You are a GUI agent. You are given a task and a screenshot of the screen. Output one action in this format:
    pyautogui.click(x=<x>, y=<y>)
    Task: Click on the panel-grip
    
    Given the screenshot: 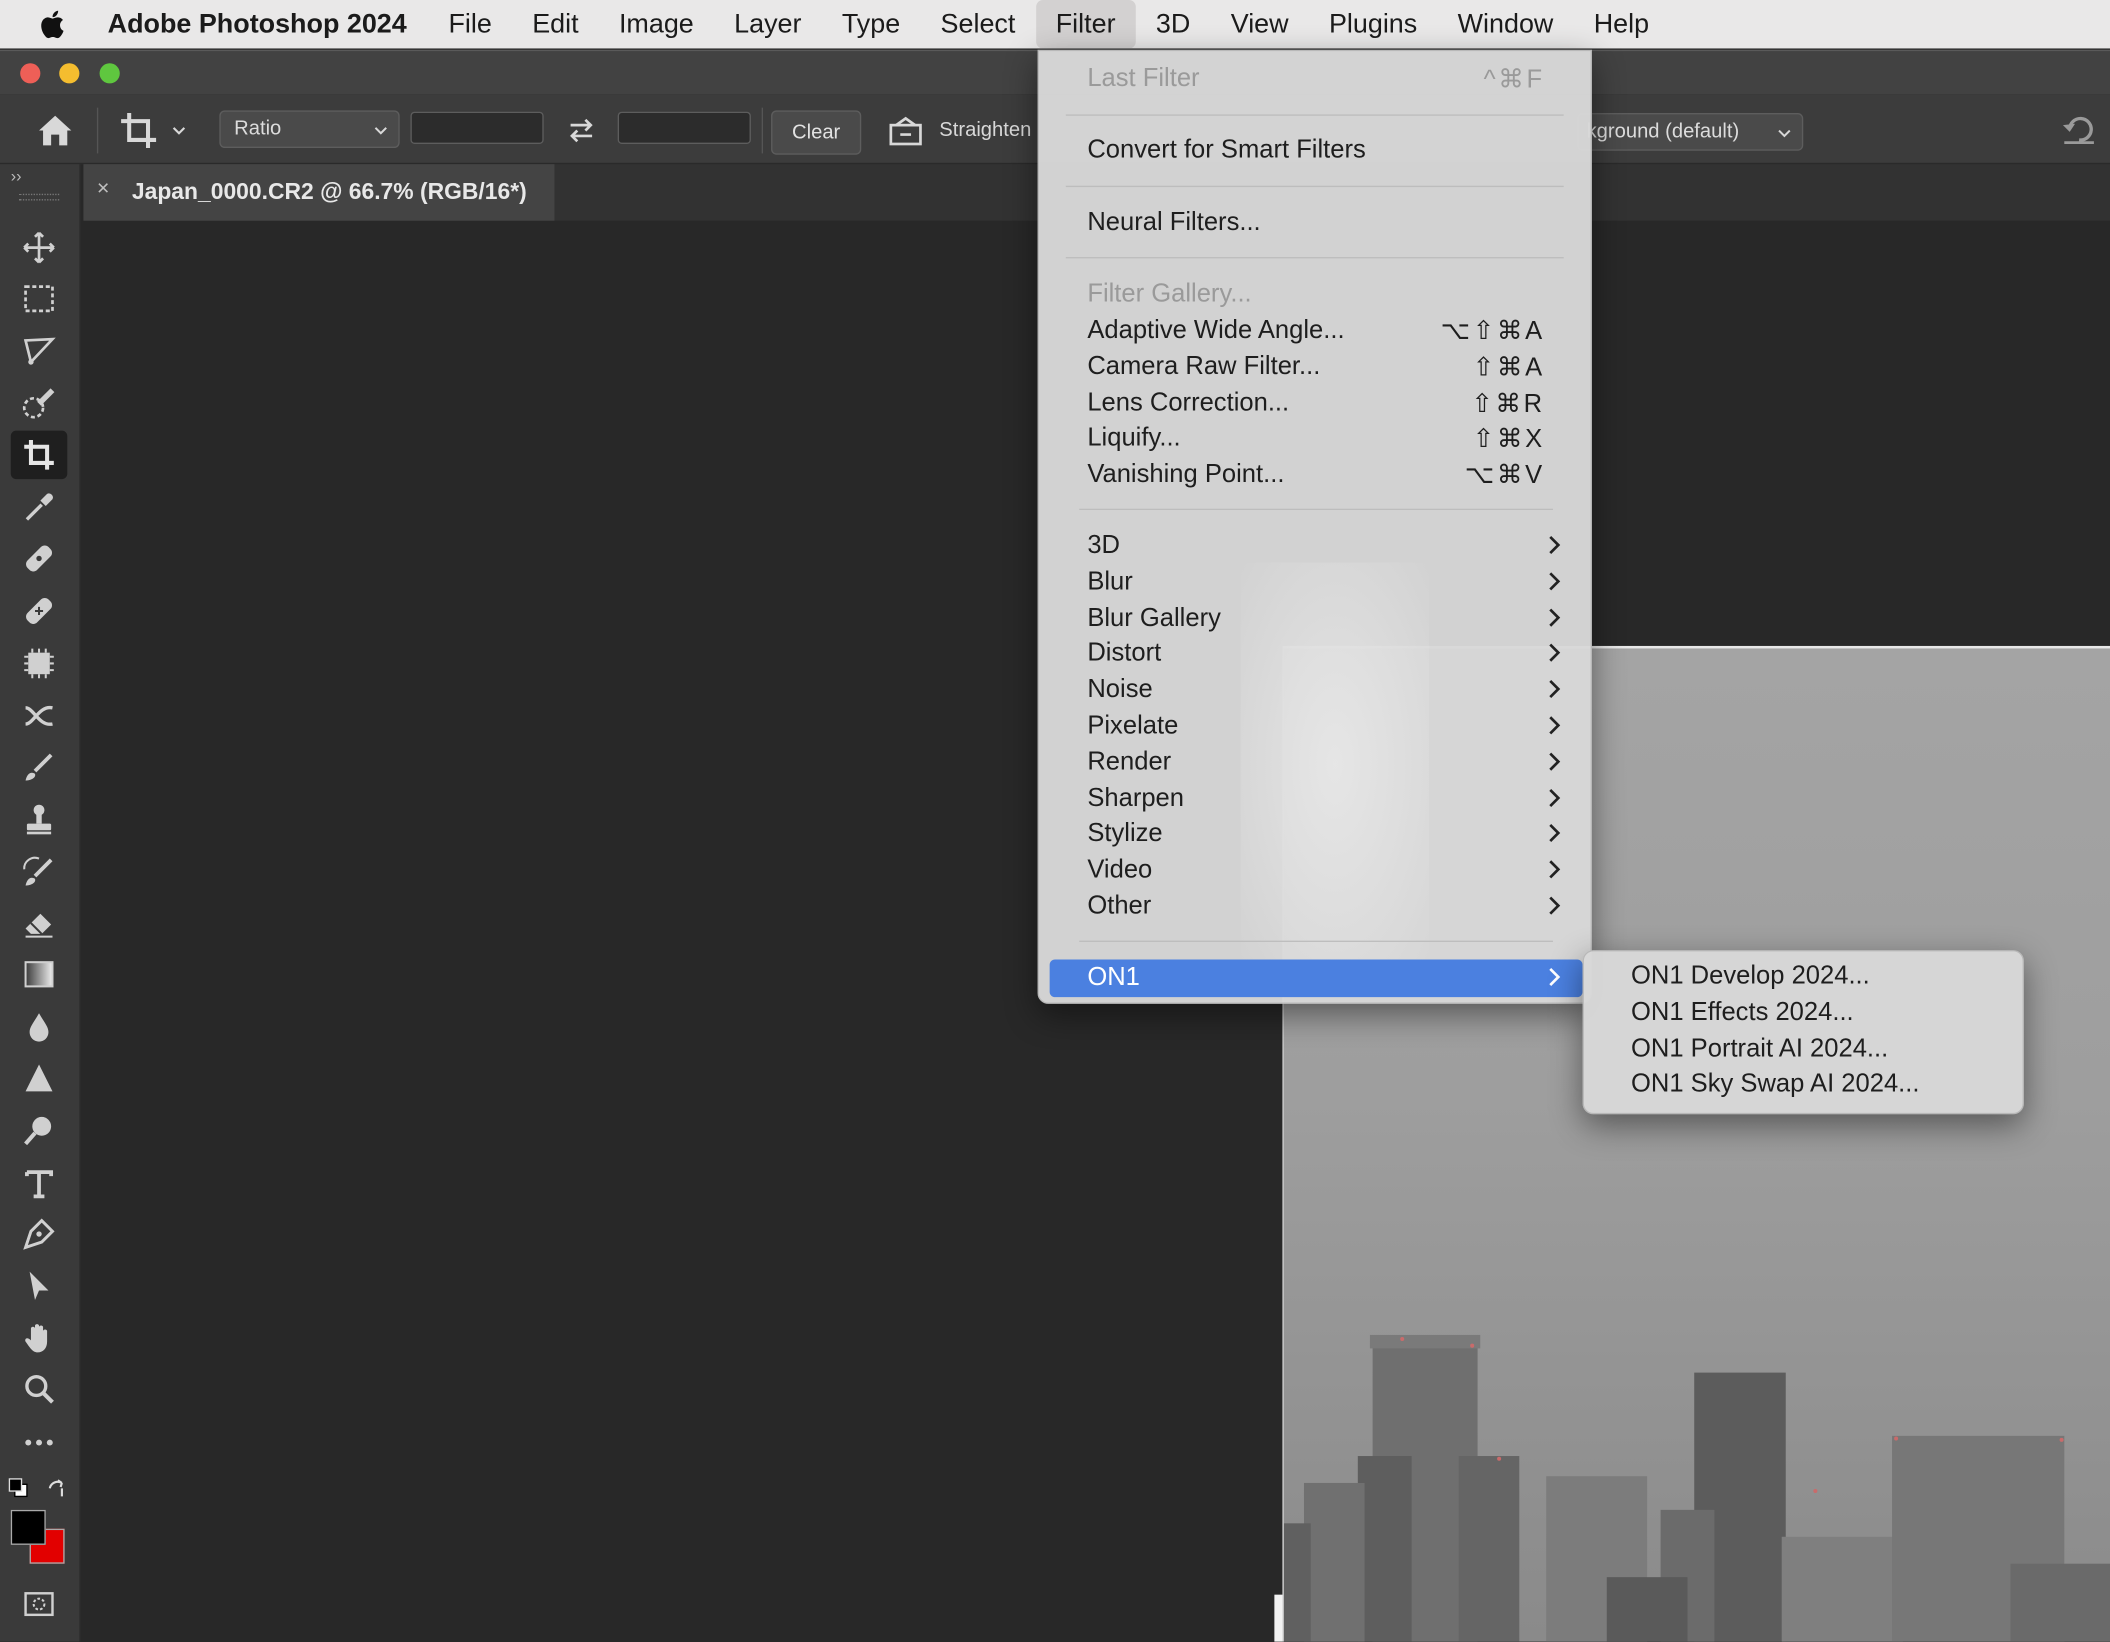 What is the action you would take?
    pyautogui.click(x=39, y=197)
    